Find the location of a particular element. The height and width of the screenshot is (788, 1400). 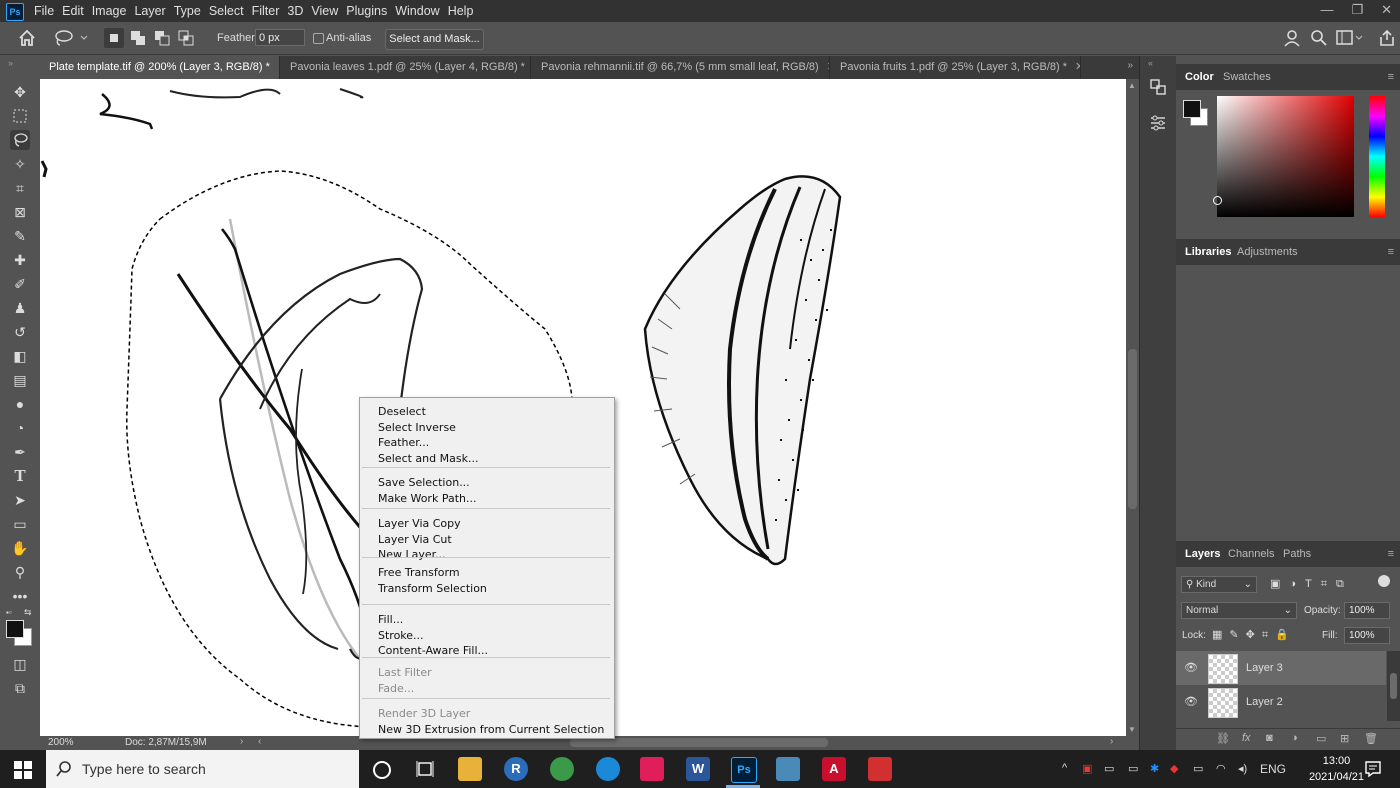

opacity-input: 100% is located at coordinates (1367, 610).